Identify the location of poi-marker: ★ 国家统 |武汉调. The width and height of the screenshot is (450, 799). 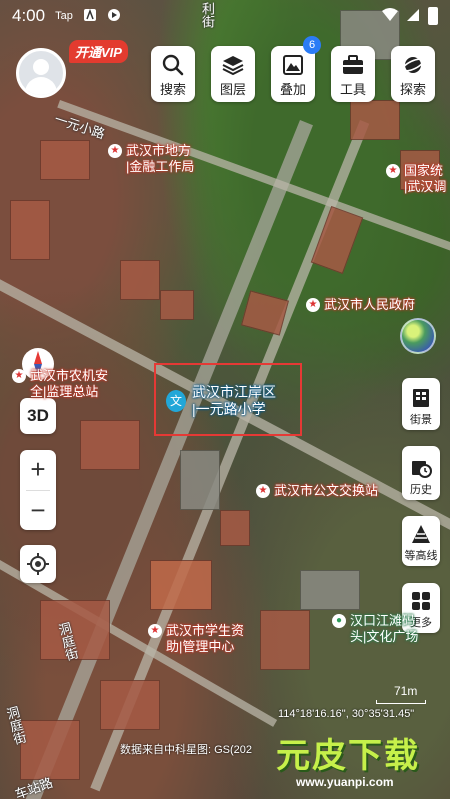
(416, 179).